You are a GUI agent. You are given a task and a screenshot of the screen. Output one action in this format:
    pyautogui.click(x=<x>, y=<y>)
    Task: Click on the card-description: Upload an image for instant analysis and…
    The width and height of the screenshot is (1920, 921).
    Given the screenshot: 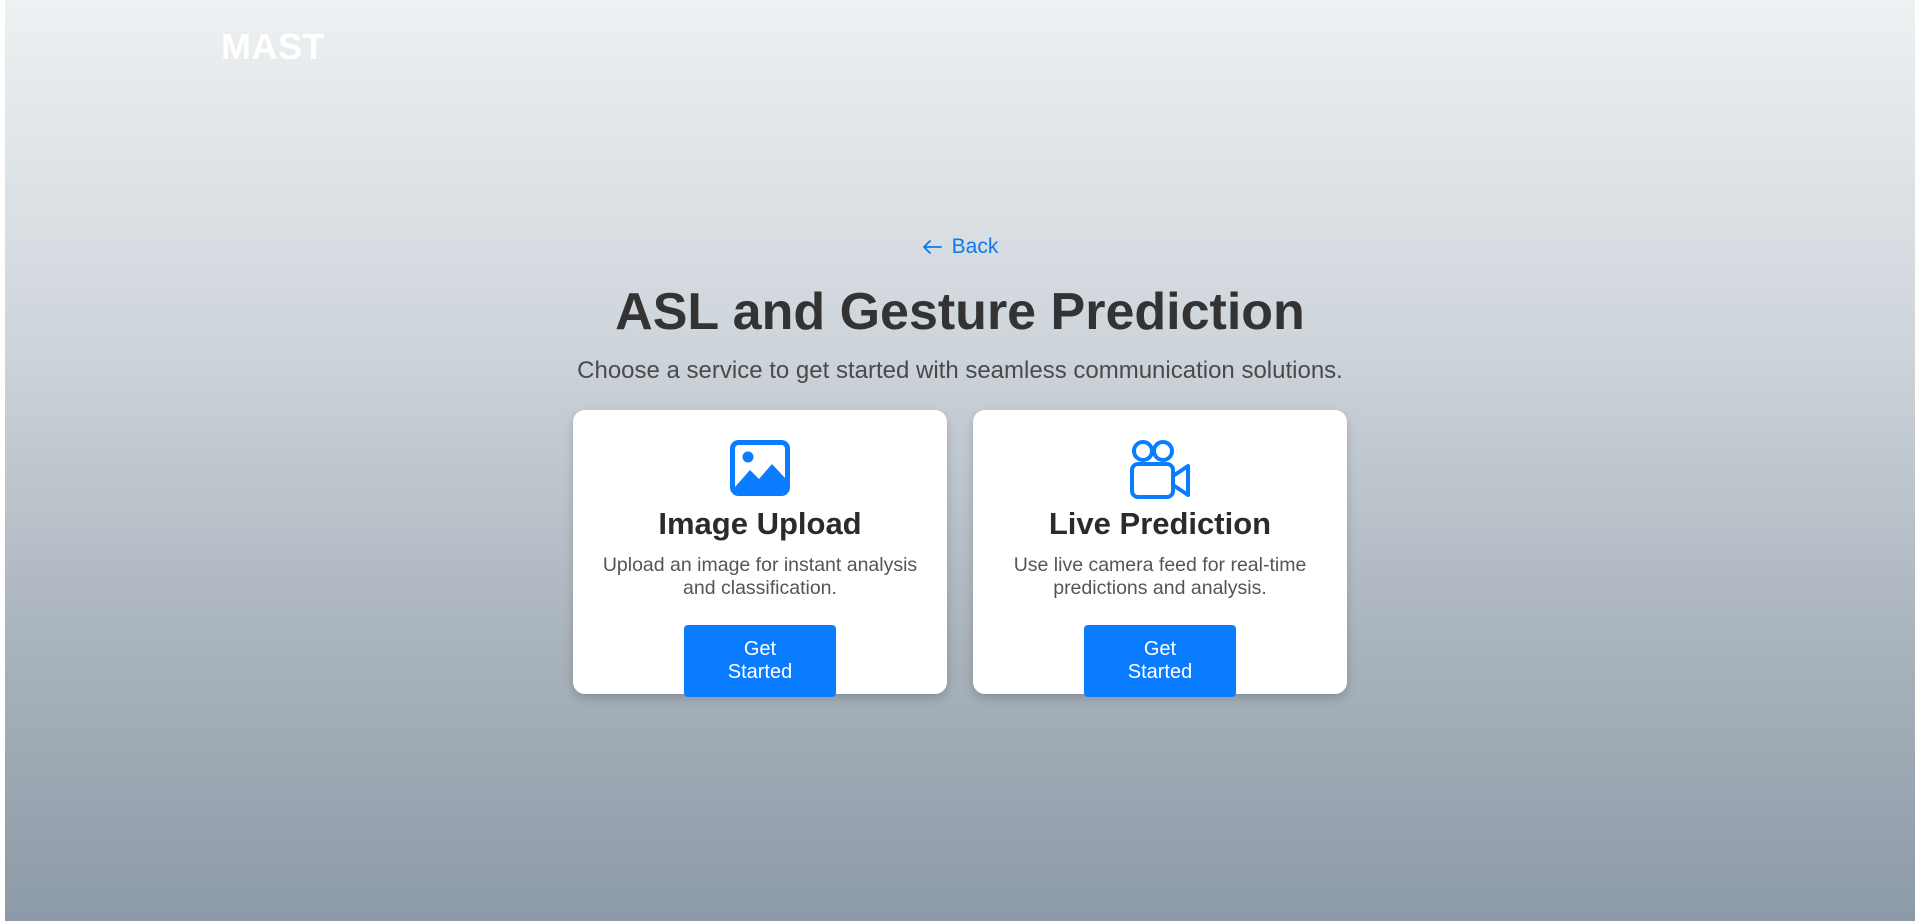 What is the action you would take?
    pyautogui.click(x=760, y=577)
    